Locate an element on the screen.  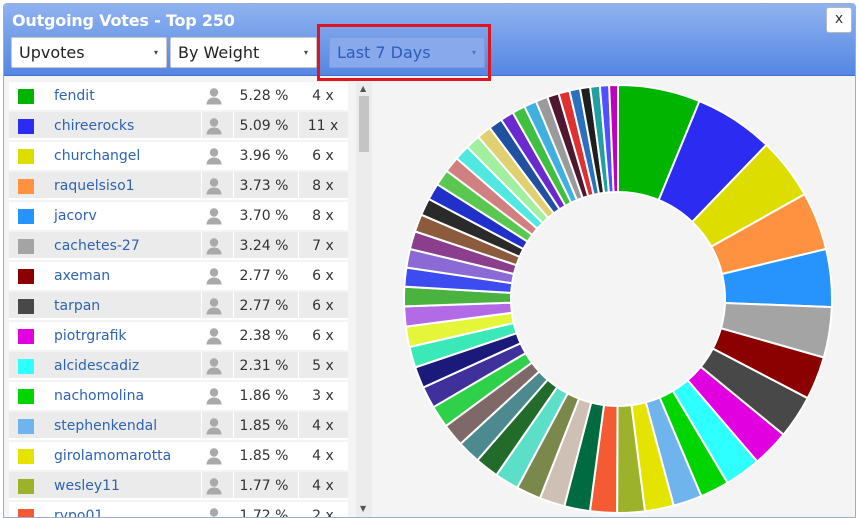
list-item: piotrgrafik 2.38 % 6 x is located at coordinates (178, 336).